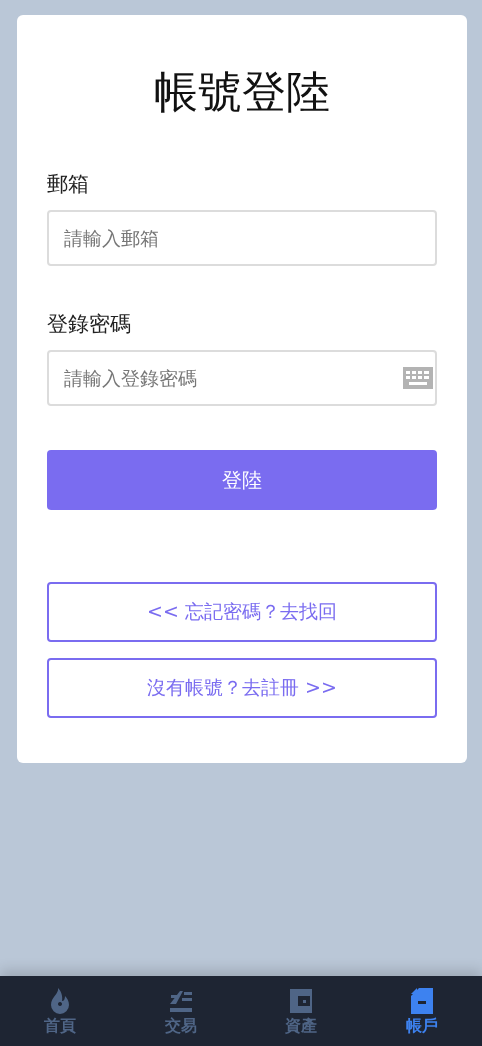  Describe the element at coordinates (242, 688) in the screenshot. I see `register-button: 沒有帳號？去註冊 >>` at that location.